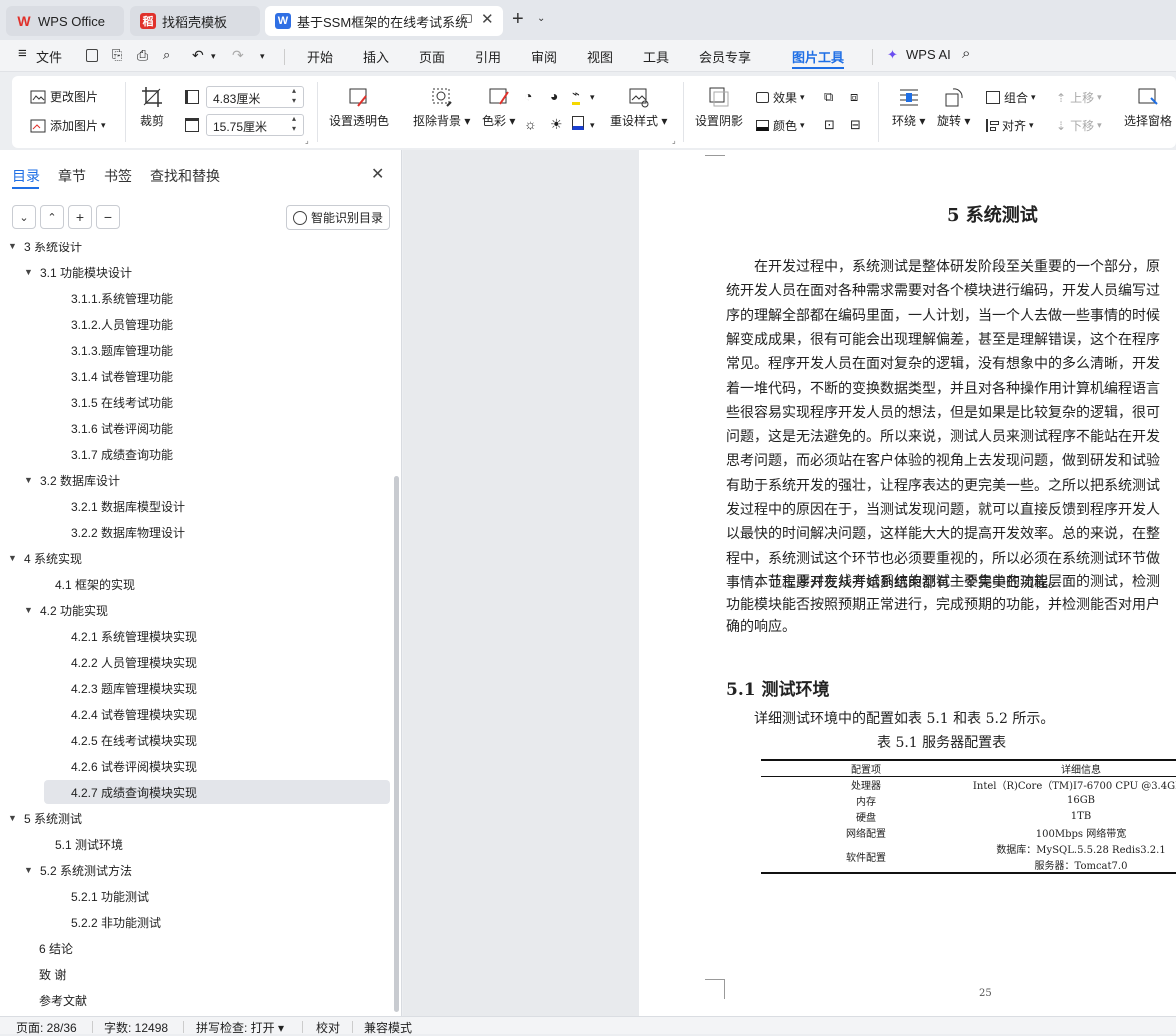 This screenshot has width=1176, height=1036. Describe the element at coordinates (892, 55) in the screenshot. I see `wps-ai-icon: ✦` at that location.